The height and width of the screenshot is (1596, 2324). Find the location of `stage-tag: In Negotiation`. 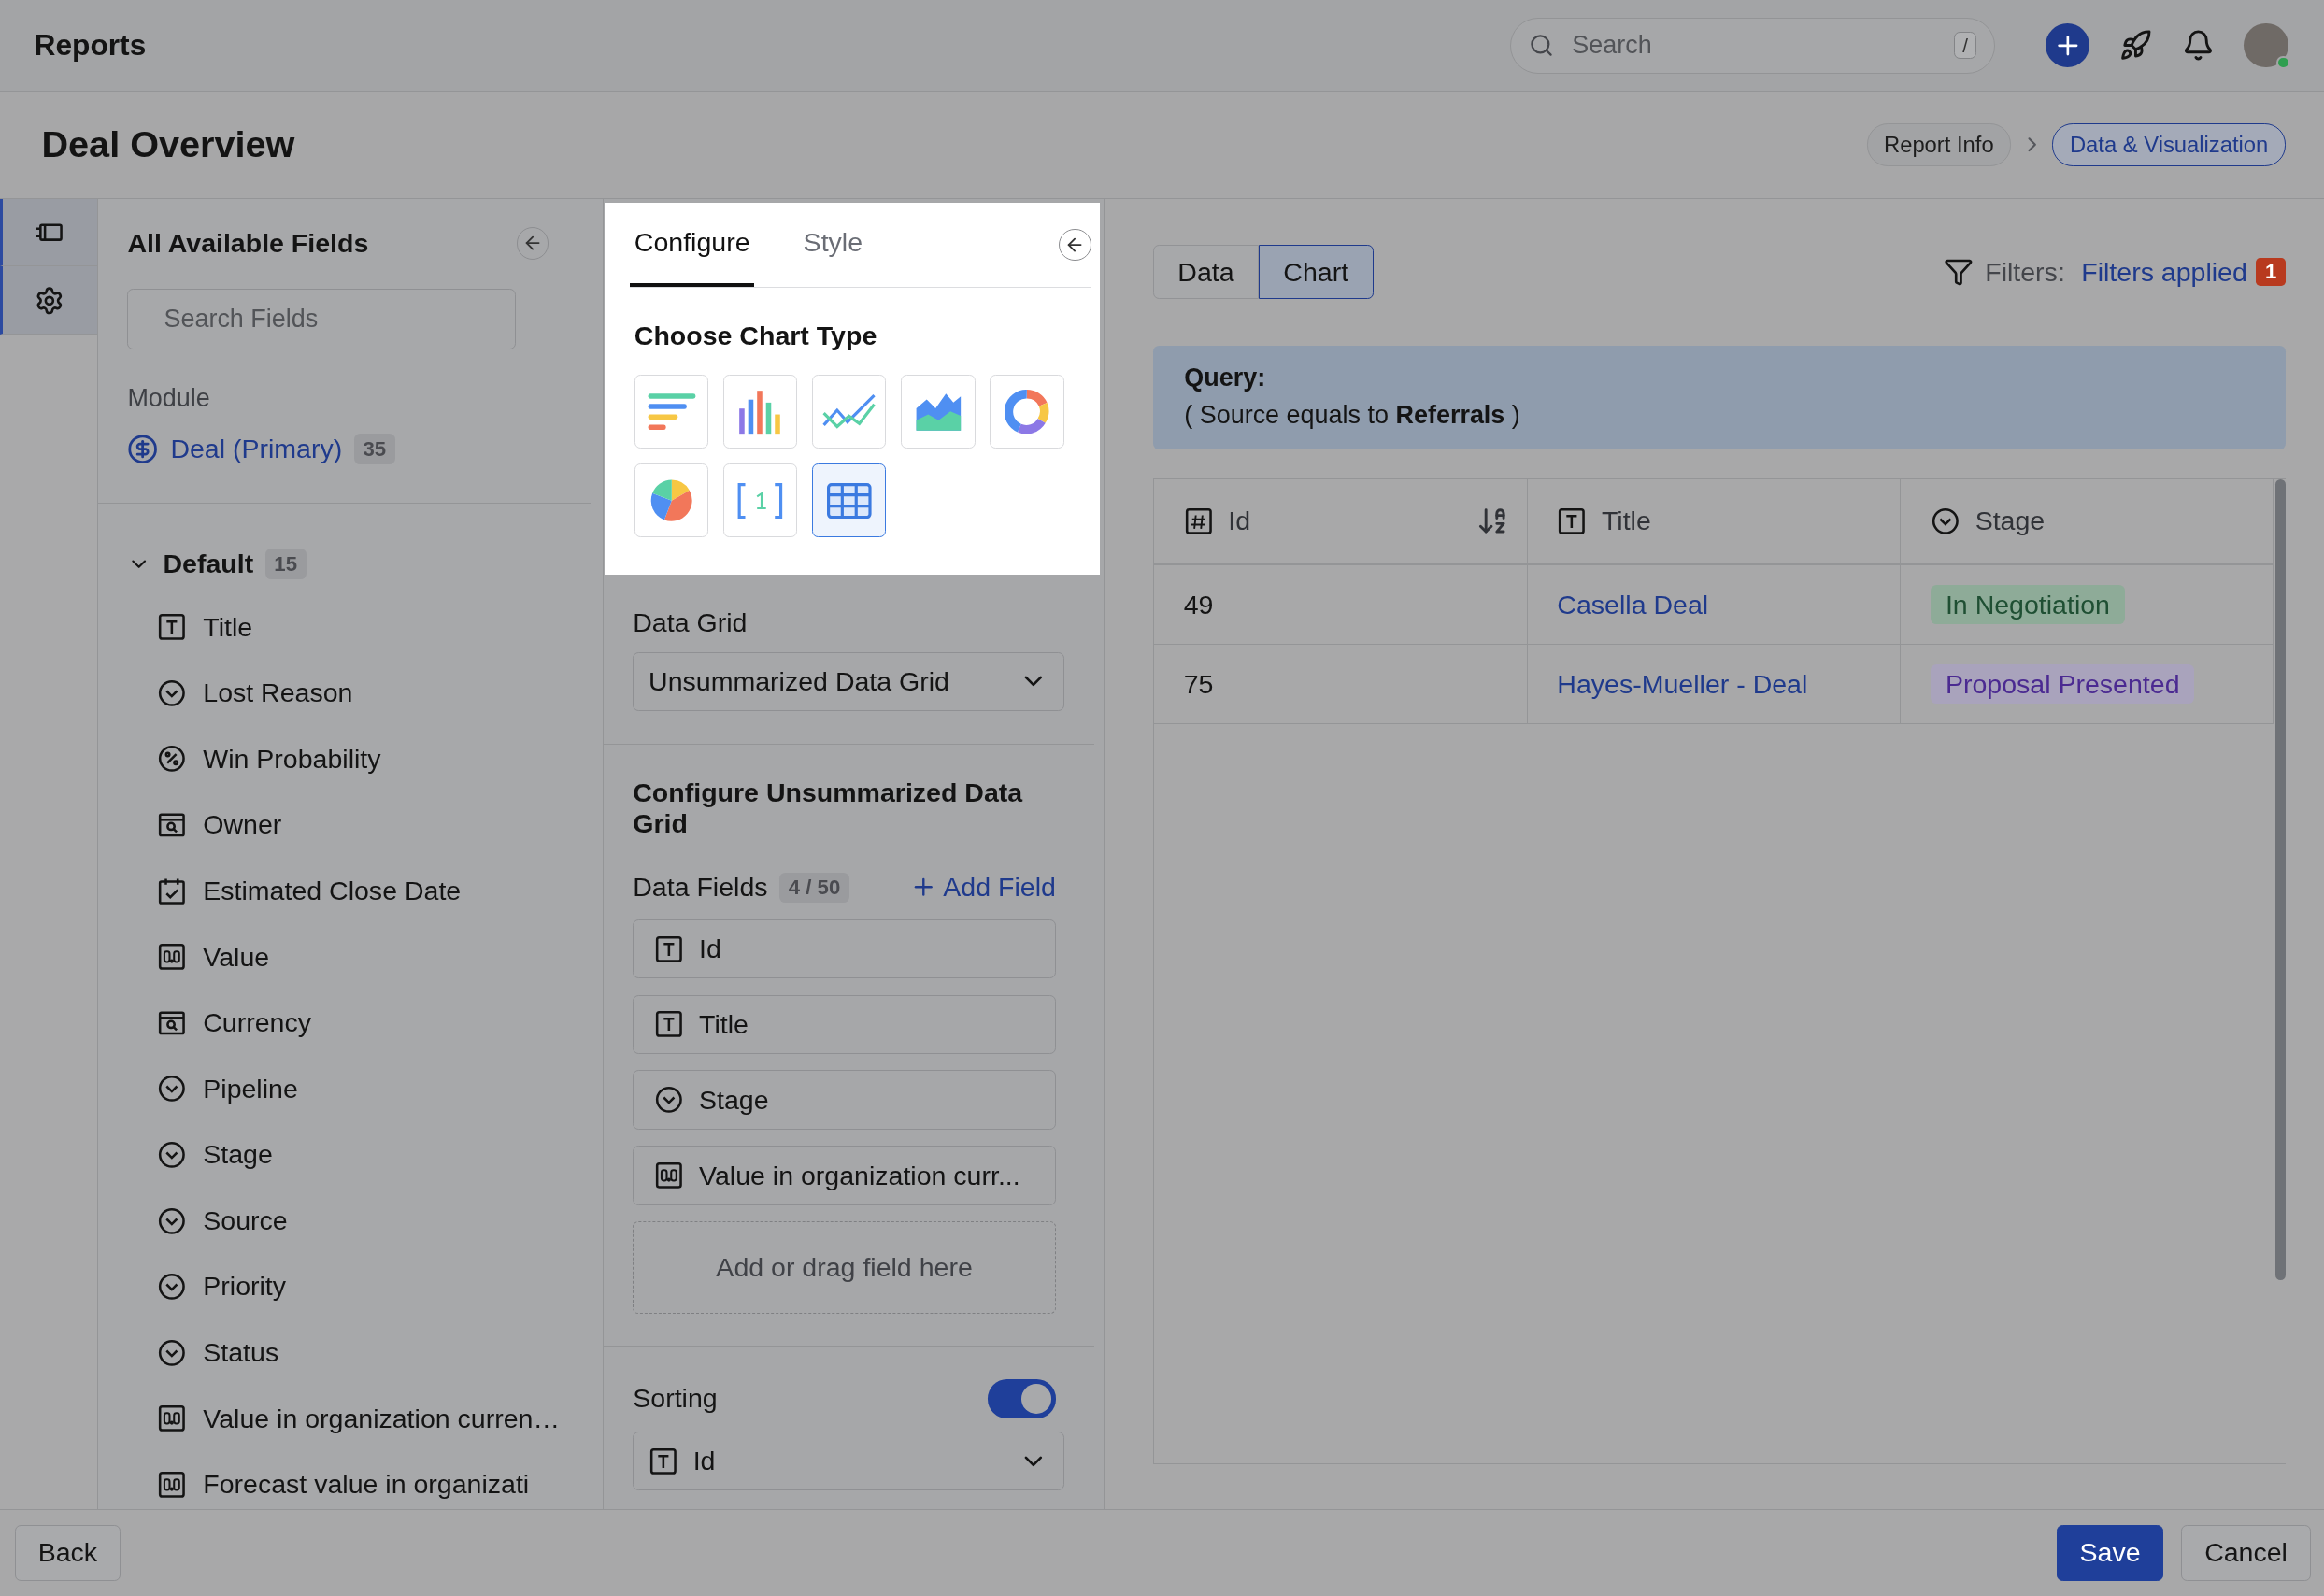

stage-tag: In Negotiation is located at coordinates (2028, 604).